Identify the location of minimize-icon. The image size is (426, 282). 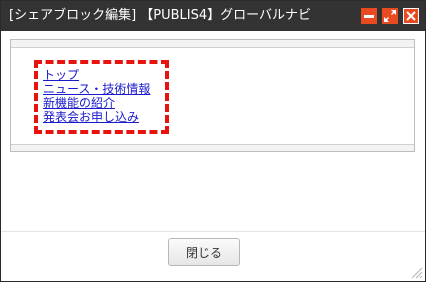
(369, 16).